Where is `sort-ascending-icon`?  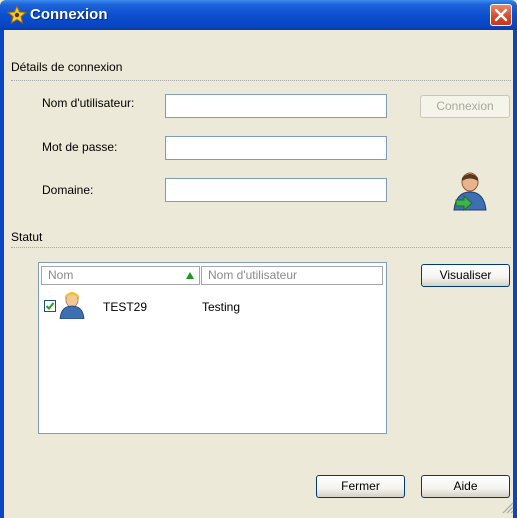
sort-ascending-icon is located at coordinates (190, 275).